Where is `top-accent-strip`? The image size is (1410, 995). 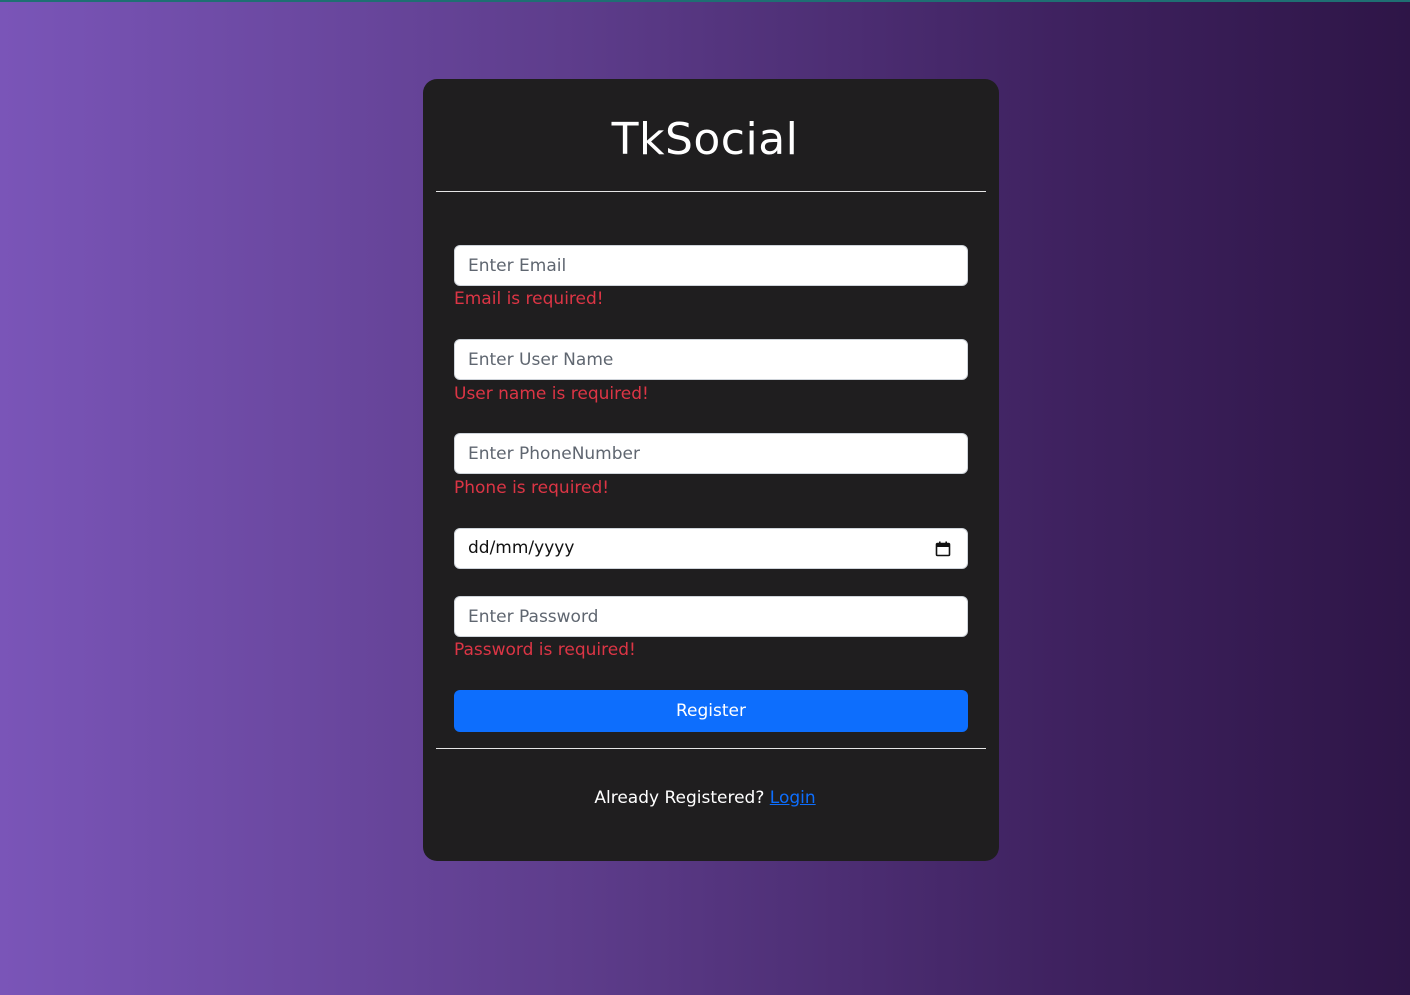
top-accent-strip is located at coordinates (705, 1).